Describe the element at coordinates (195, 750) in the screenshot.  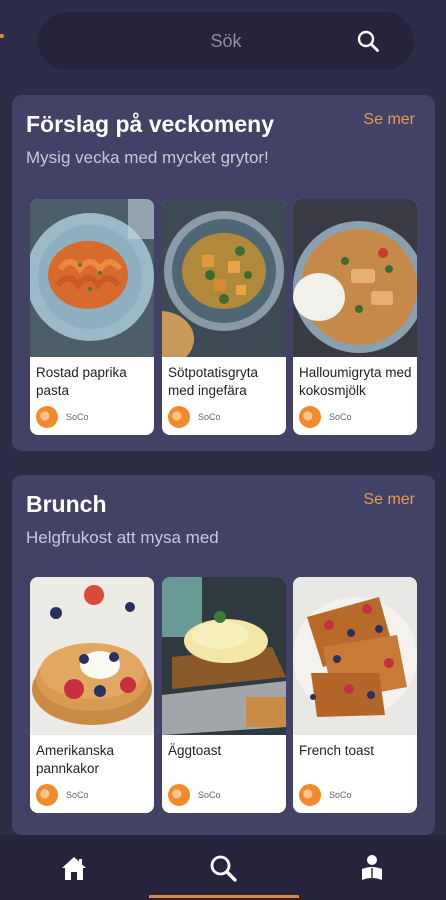
I see `recipe-title: Äggtoast` at that location.